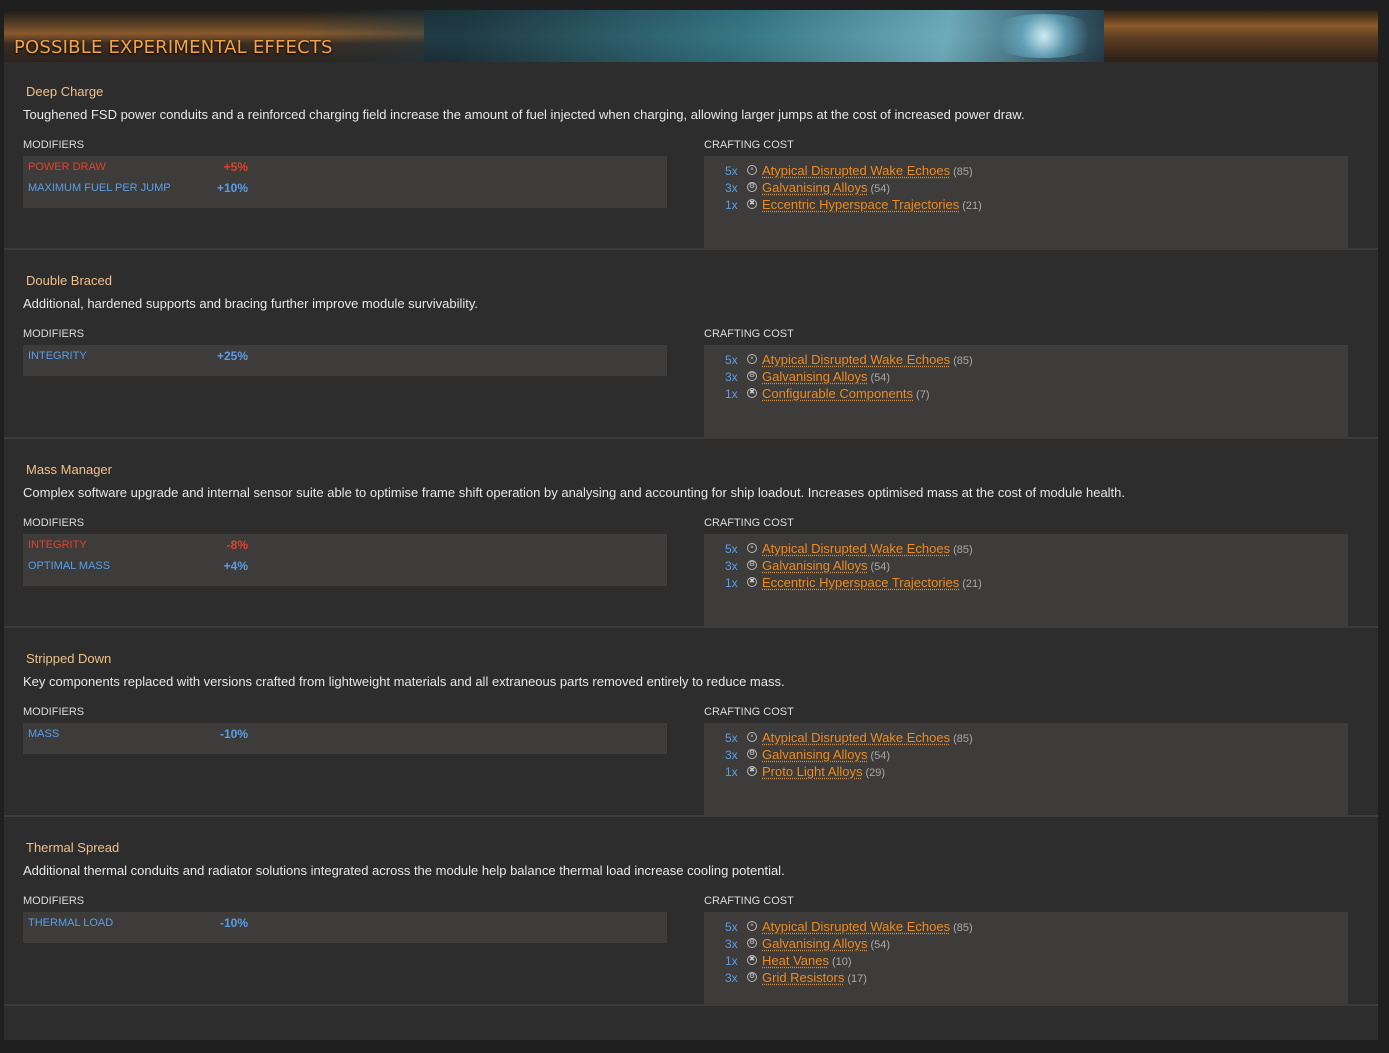 The width and height of the screenshot is (1389, 1053). I want to click on material-link: Grid Resistors (17), so click(814, 977).